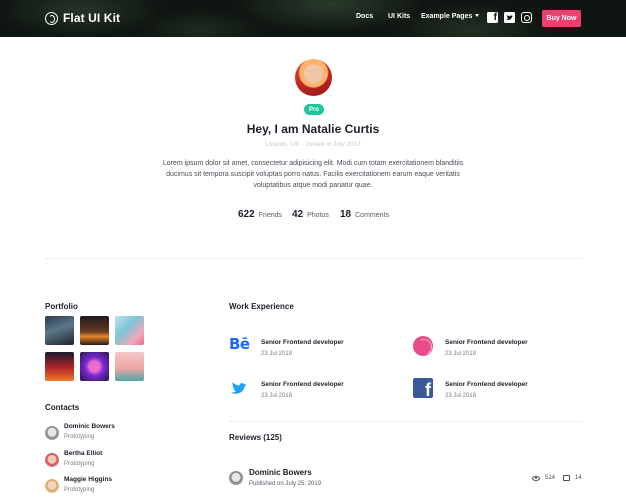  I want to click on behance-icon: Bē, so click(239, 344).